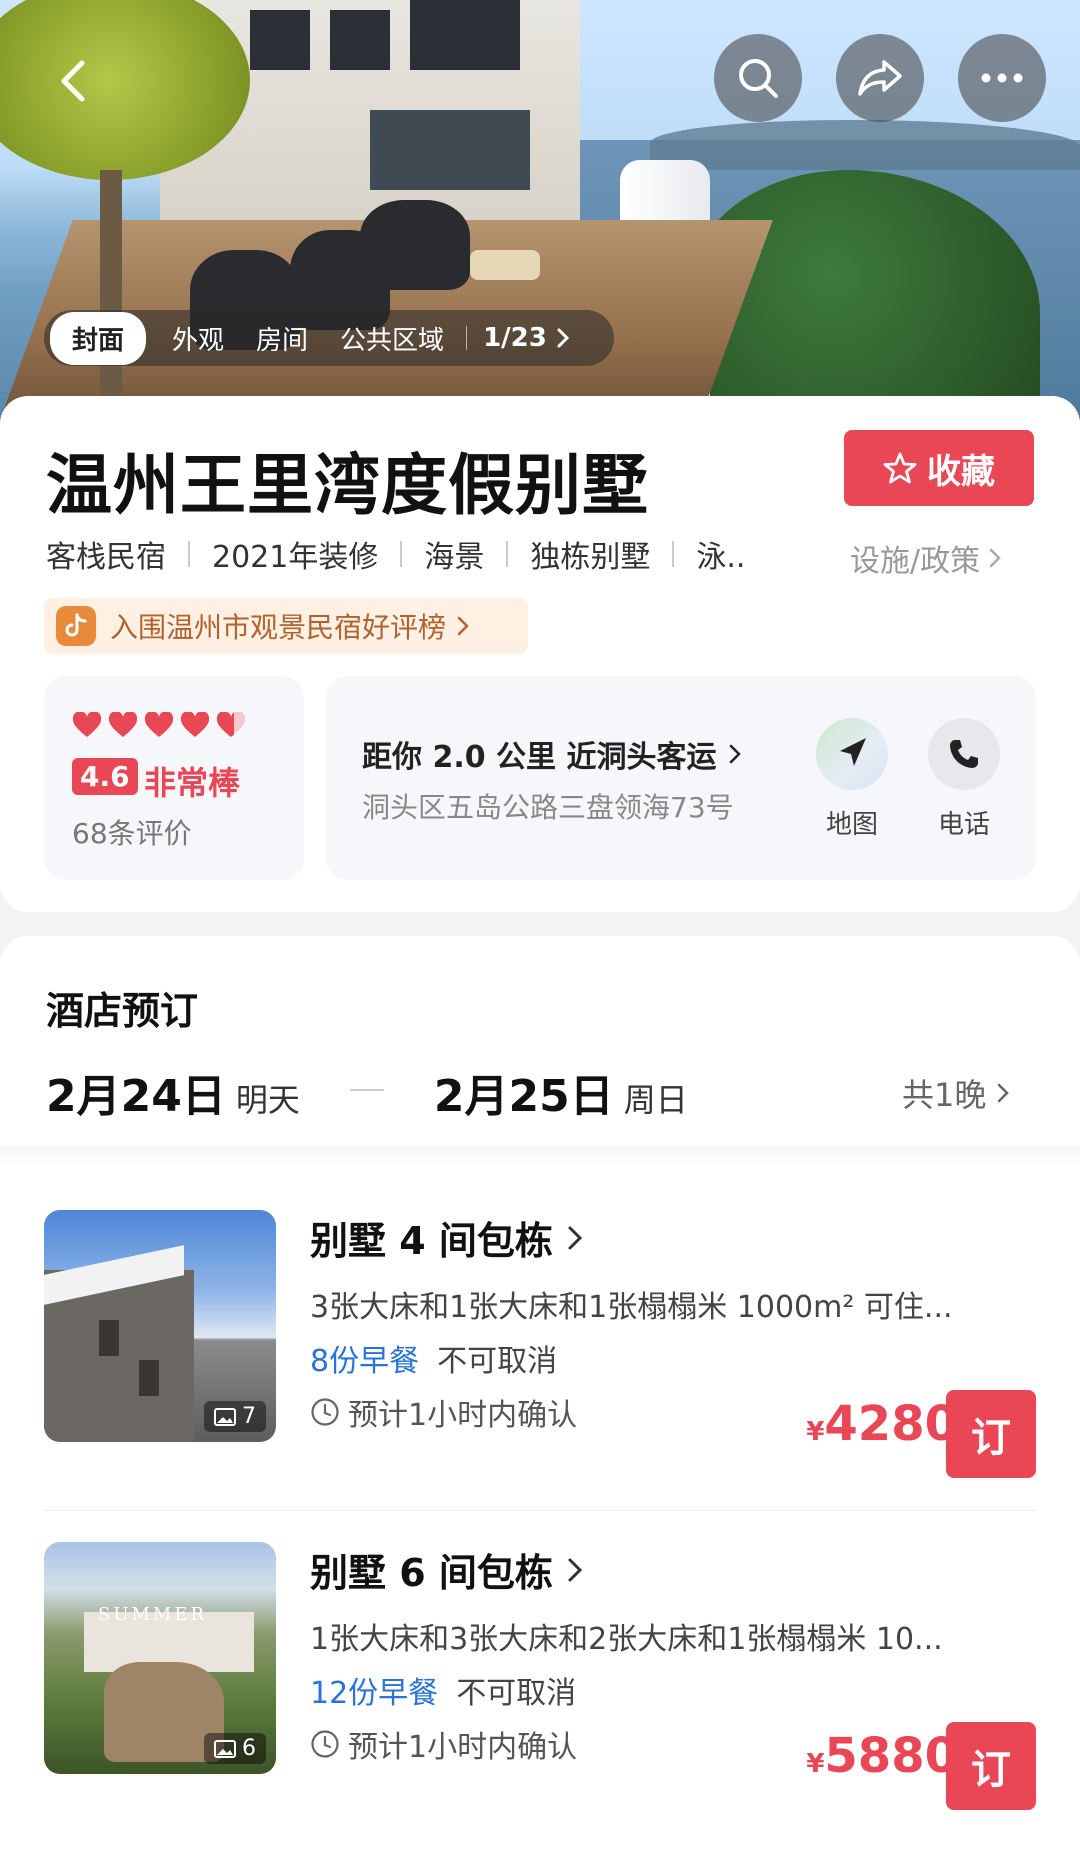 The image size is (1080, 1863). I want to click on currency-symbol: ¥, so click(815, 1764).